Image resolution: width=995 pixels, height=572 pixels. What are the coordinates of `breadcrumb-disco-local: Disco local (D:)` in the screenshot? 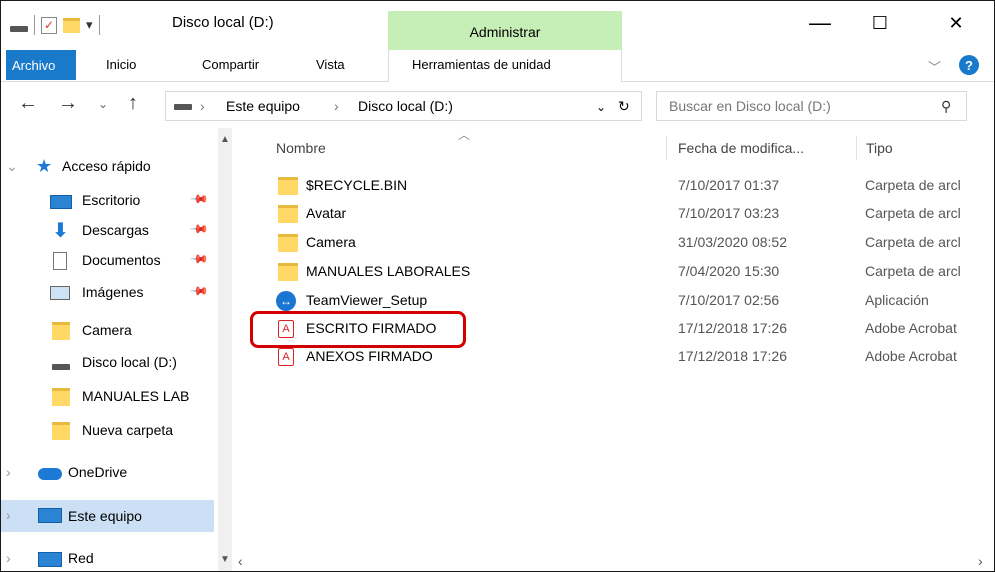 It's located at (405, 106).